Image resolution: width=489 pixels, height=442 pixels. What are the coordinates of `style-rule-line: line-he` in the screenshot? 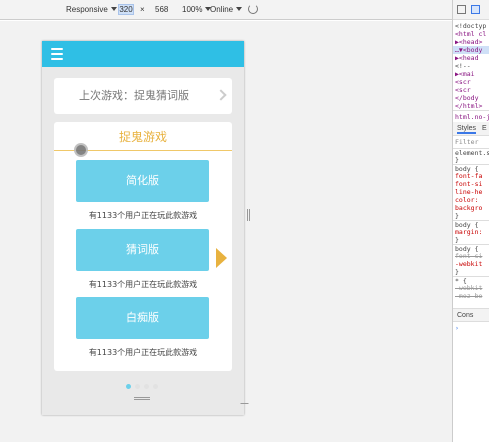 It's located at (469, 192).